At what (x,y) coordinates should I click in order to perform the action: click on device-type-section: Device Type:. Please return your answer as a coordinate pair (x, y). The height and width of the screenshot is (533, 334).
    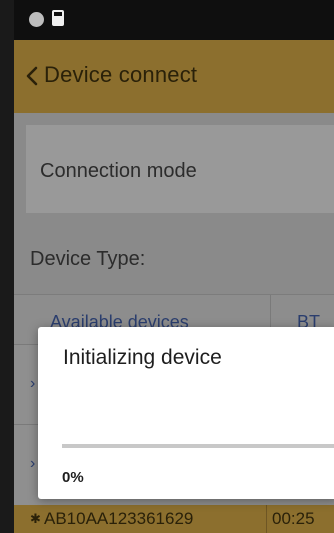
    Looking at the image, I should click on (174, 257).